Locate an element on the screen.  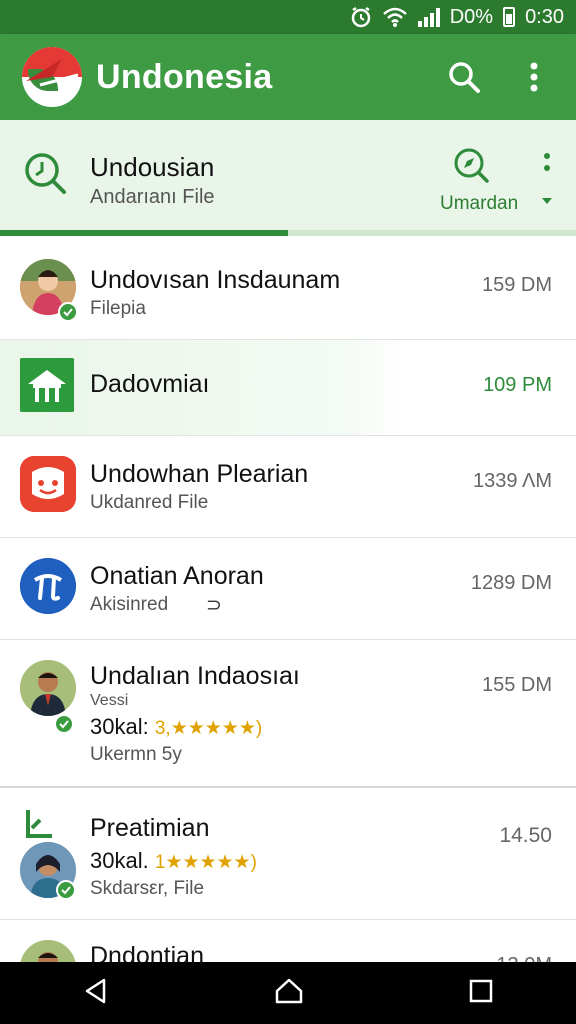
back-icon is located at coordinates (95, 990).